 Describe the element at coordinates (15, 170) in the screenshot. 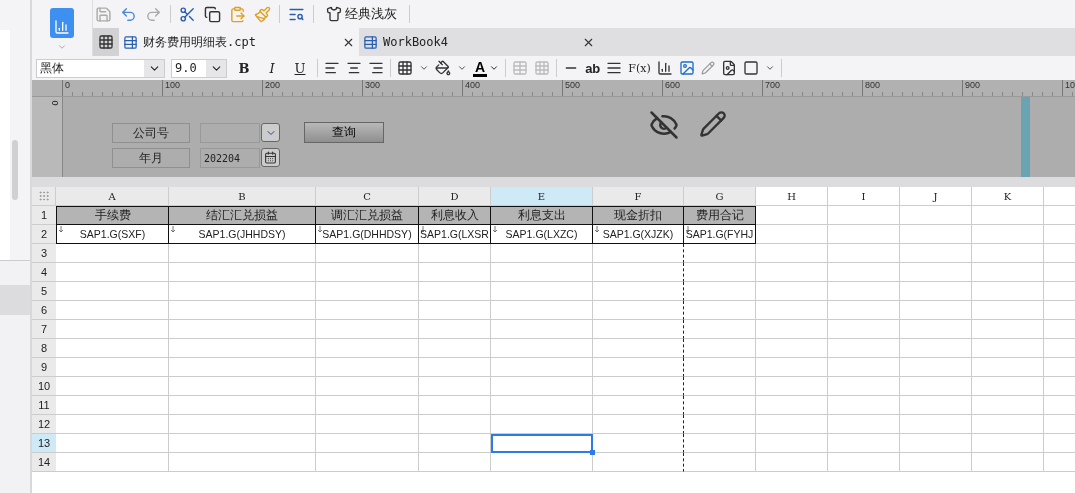

I see `scrollbar-thumb` at that location.